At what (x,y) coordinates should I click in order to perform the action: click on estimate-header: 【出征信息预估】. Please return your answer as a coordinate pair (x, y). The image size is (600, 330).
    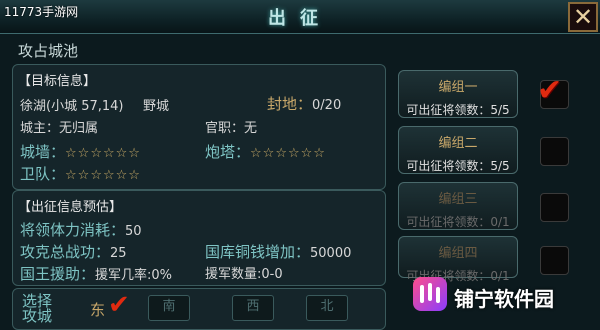
    Looking at the image, I should click on (70, 207).